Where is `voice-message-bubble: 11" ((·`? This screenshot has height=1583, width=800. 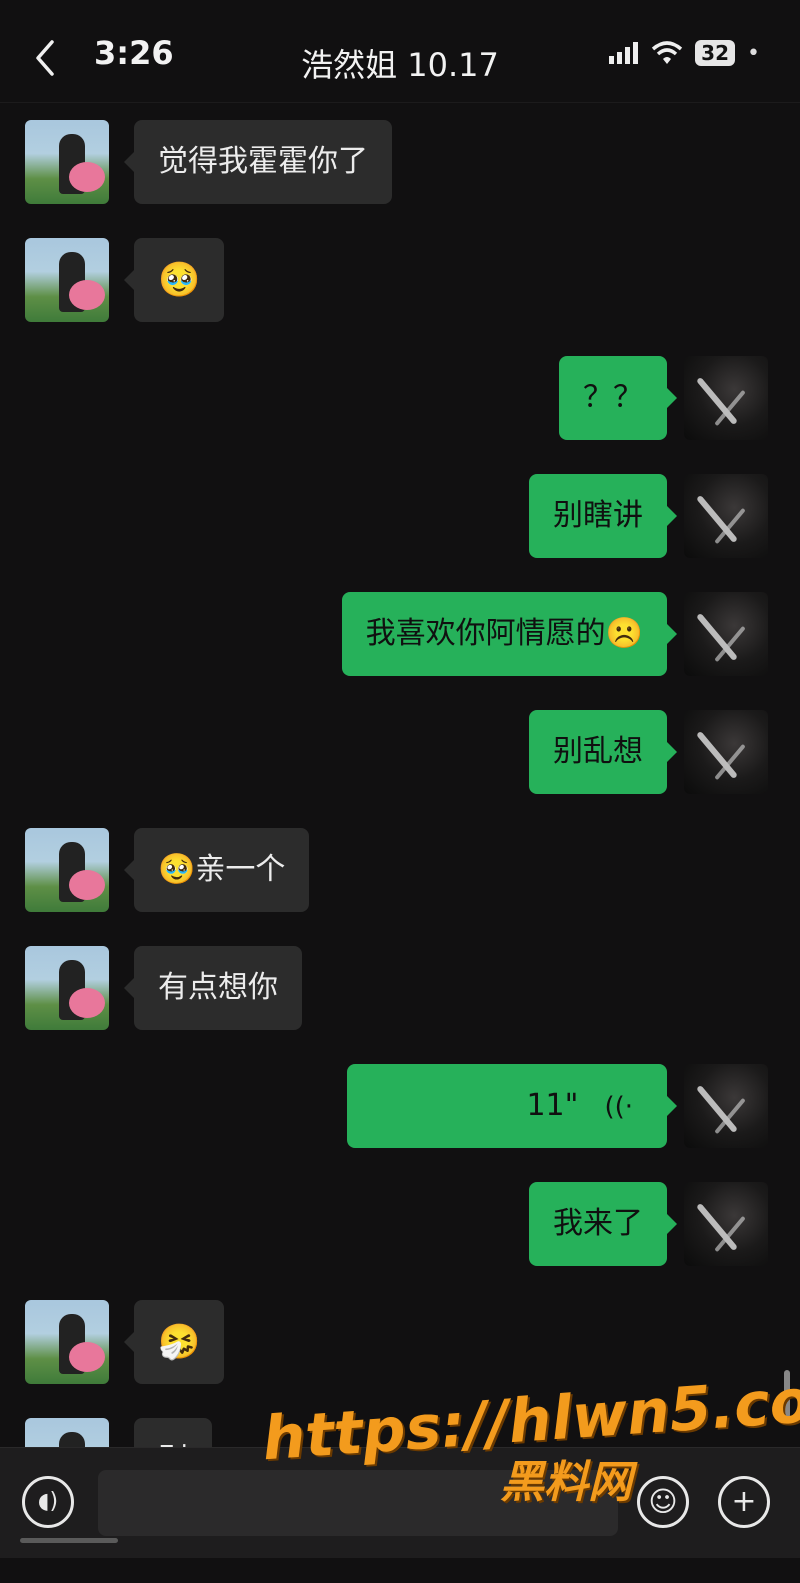
voice-message-bubble: 11" ((· is located at coordinates (512, 1106).